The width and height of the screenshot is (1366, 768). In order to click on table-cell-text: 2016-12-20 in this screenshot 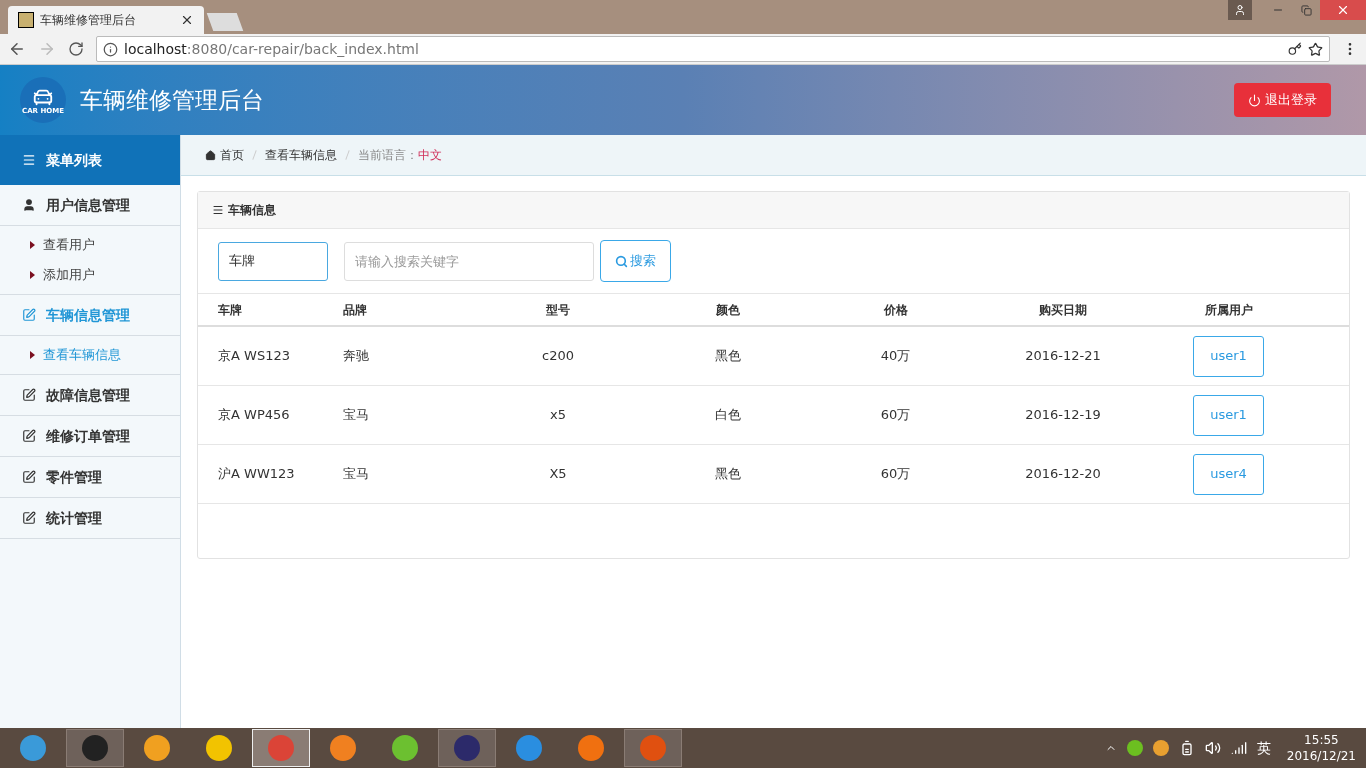, I will do `click(1063, 474)`.